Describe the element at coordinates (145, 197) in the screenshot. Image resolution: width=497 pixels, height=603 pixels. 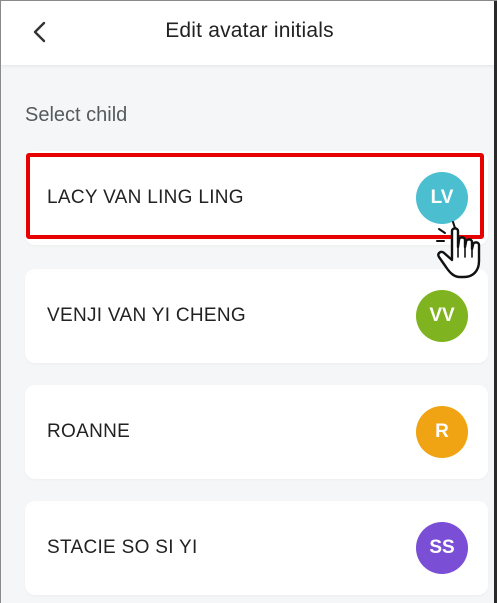
I see `child-name: LACY VAN LING LING` at that location.